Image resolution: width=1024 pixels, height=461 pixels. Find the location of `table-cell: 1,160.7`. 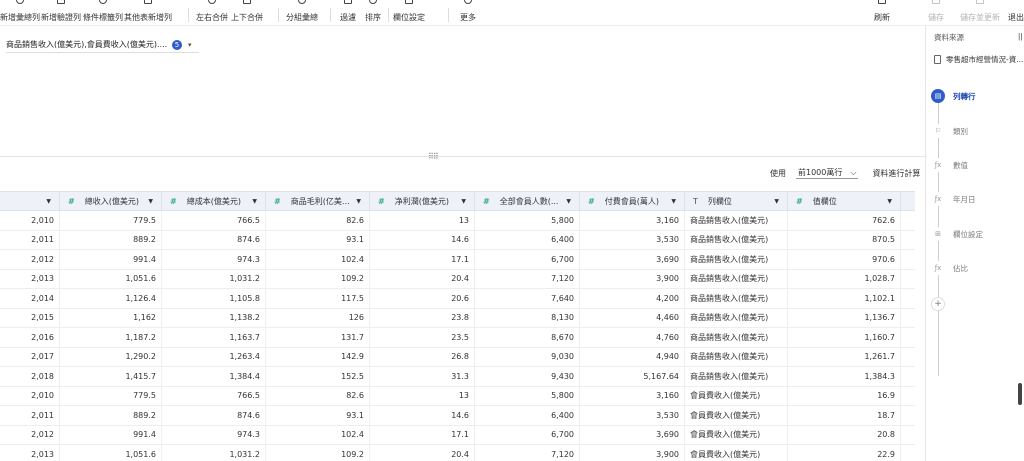

table-cell: 1,160.7 is located at coordinates (844, 337).